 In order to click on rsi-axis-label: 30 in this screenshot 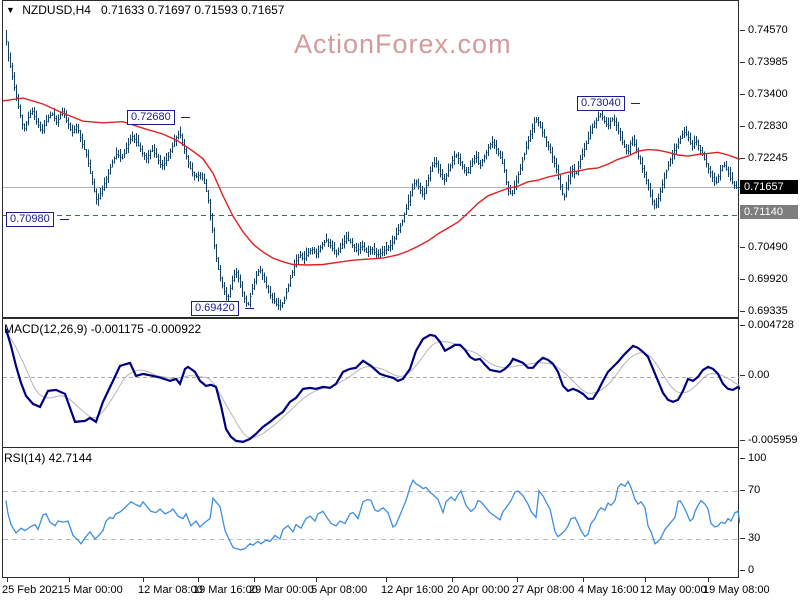, I will do `click(754, 538)`.